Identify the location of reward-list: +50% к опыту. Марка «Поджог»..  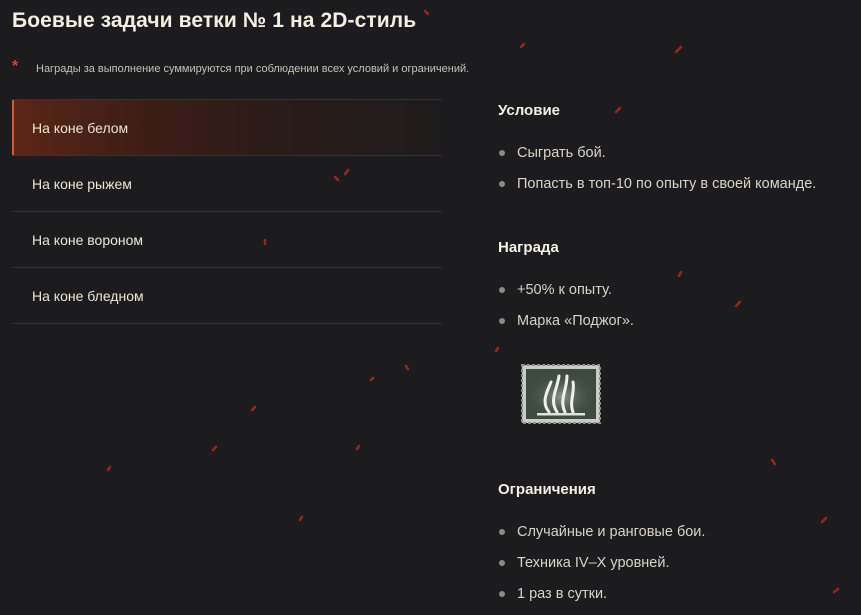
(566, 305).